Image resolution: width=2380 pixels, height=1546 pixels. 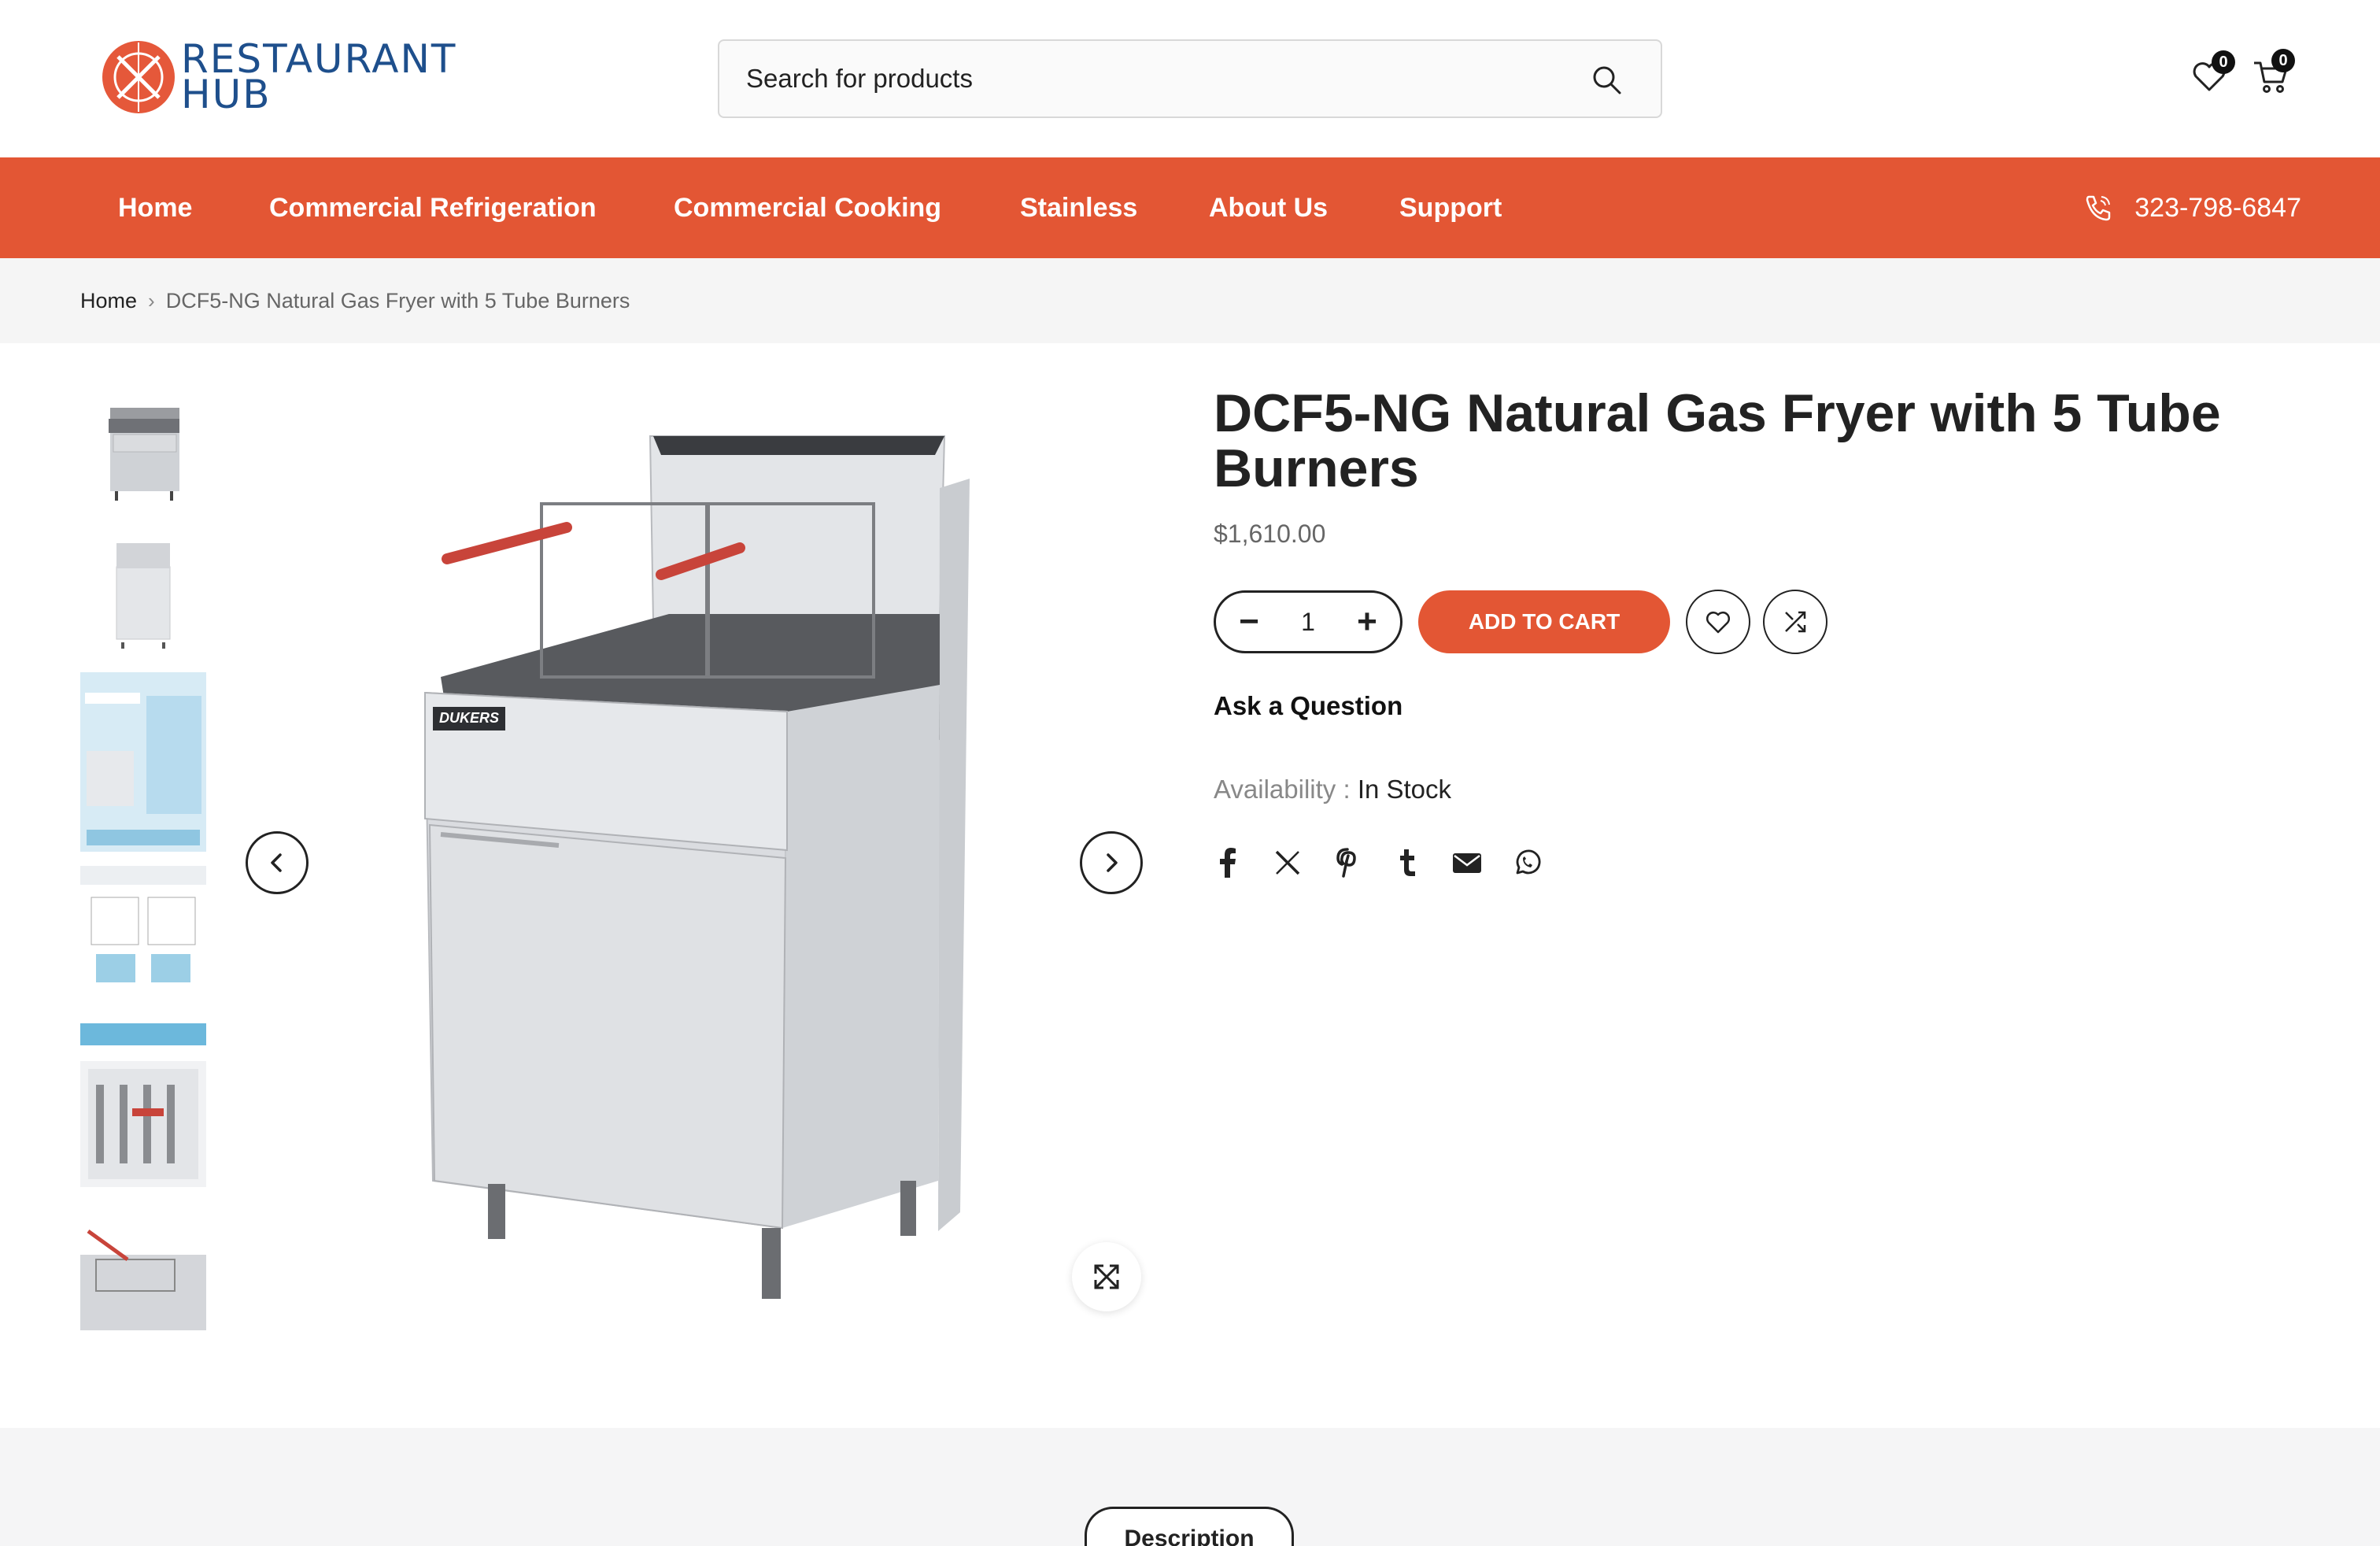 I want to click on search-icon, so click(x=1607, y=80).